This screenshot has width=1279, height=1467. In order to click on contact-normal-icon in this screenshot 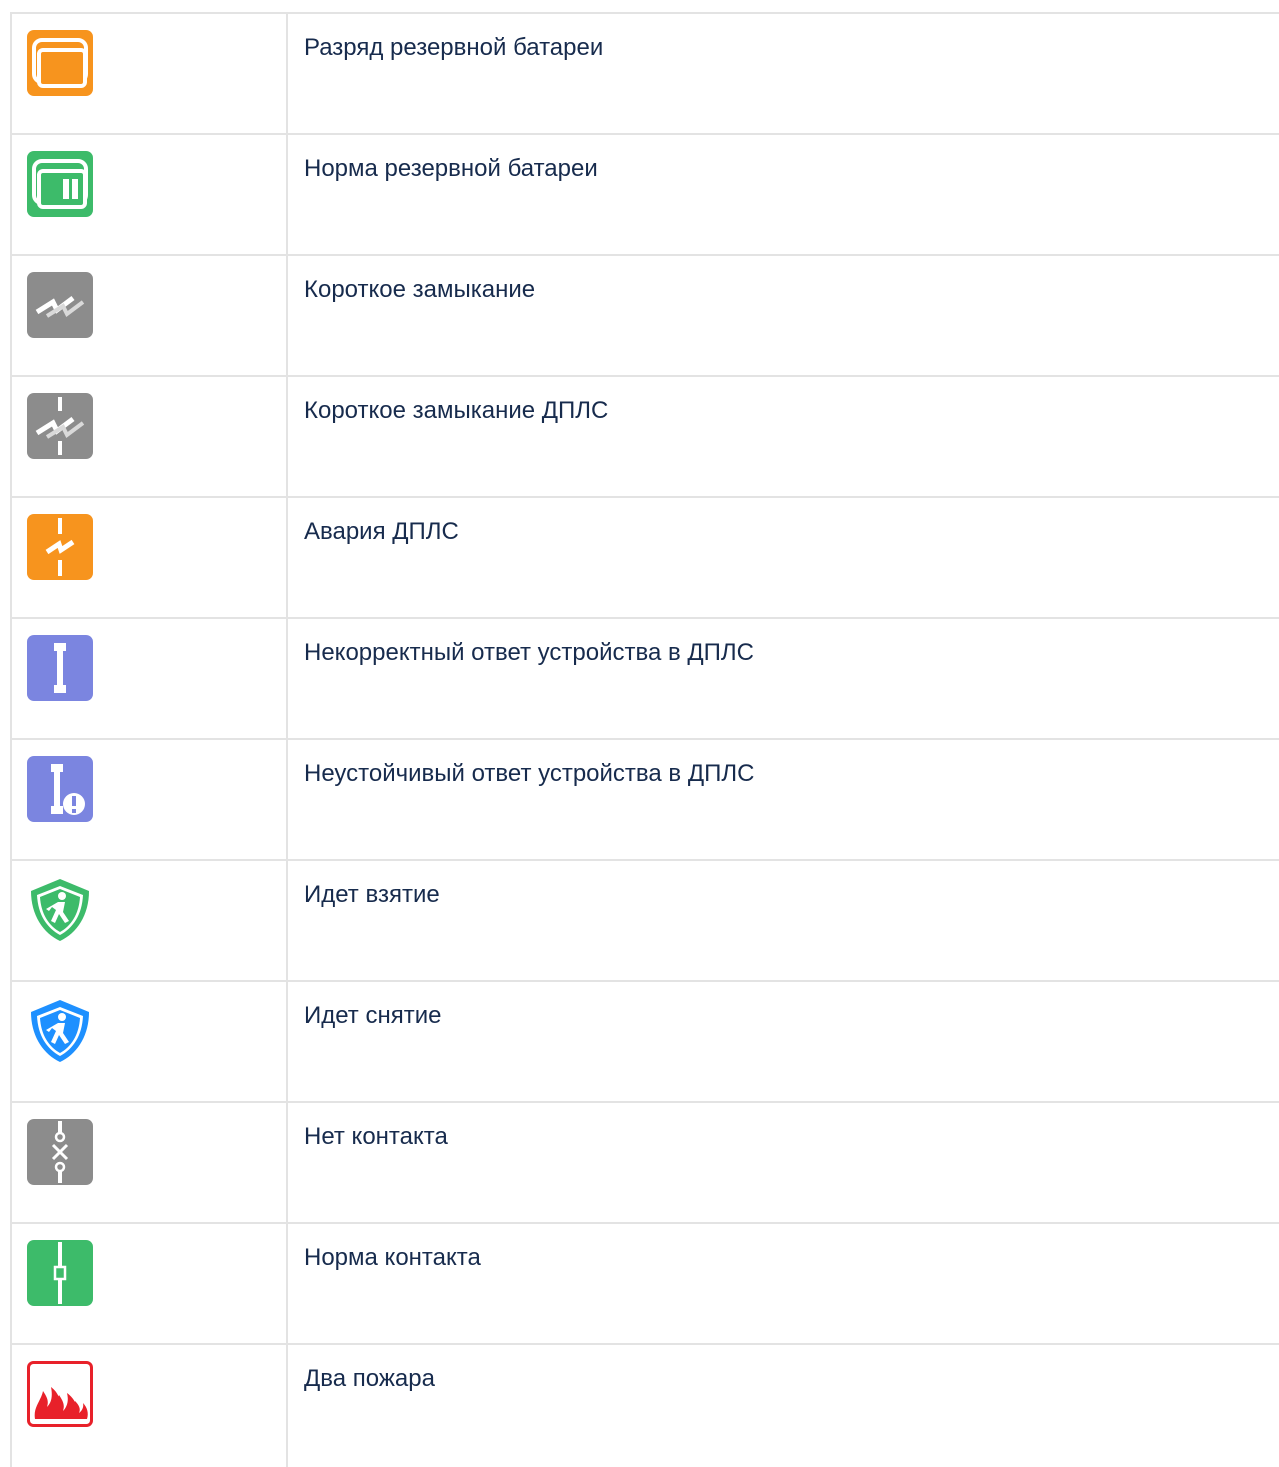, I will do `click(60, 1273)`.